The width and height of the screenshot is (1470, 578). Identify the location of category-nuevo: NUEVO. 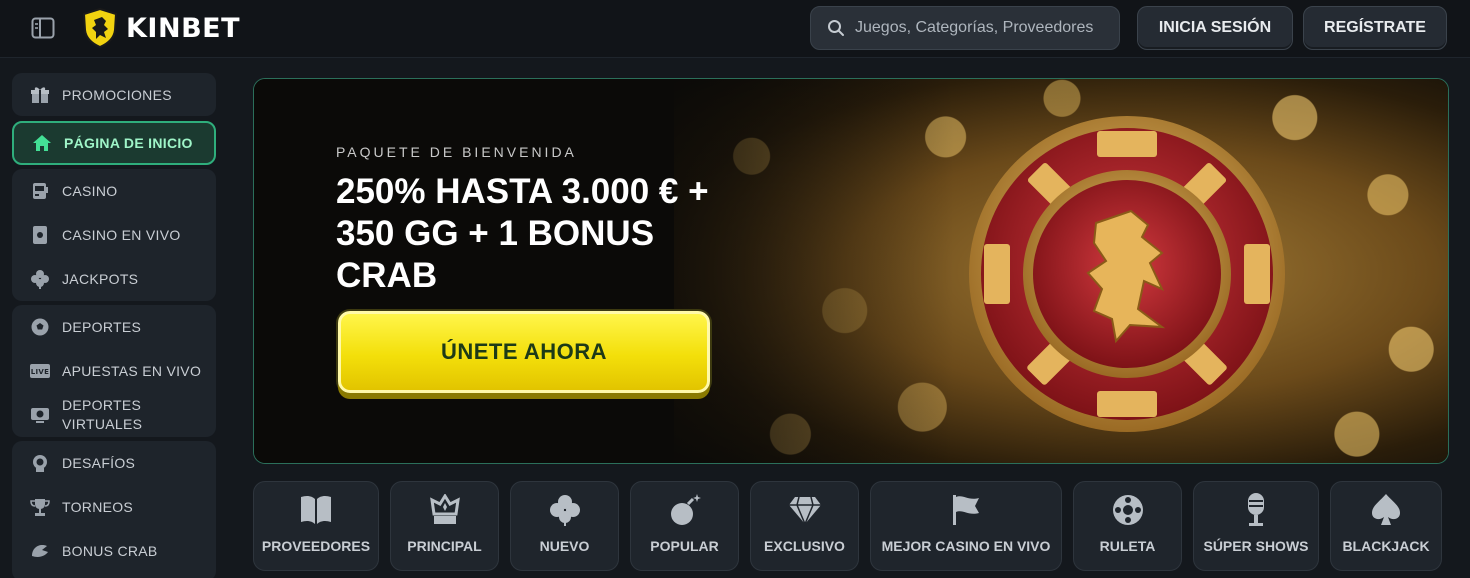
(564, 526).